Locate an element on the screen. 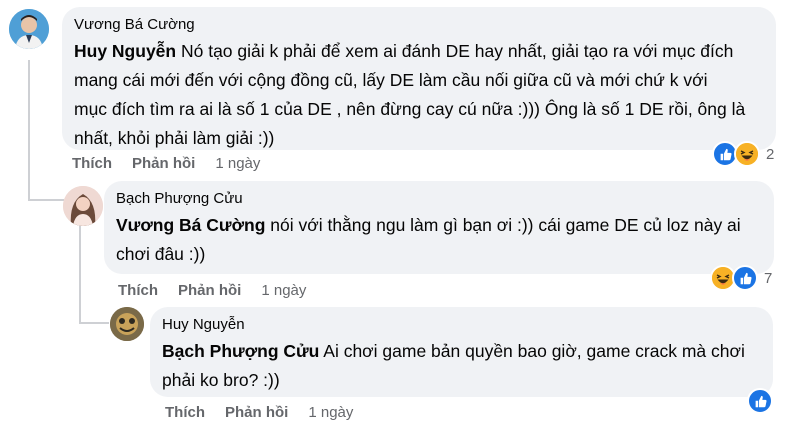  mention-link: Vương Bá Cường is located at coordinates (190, 225).